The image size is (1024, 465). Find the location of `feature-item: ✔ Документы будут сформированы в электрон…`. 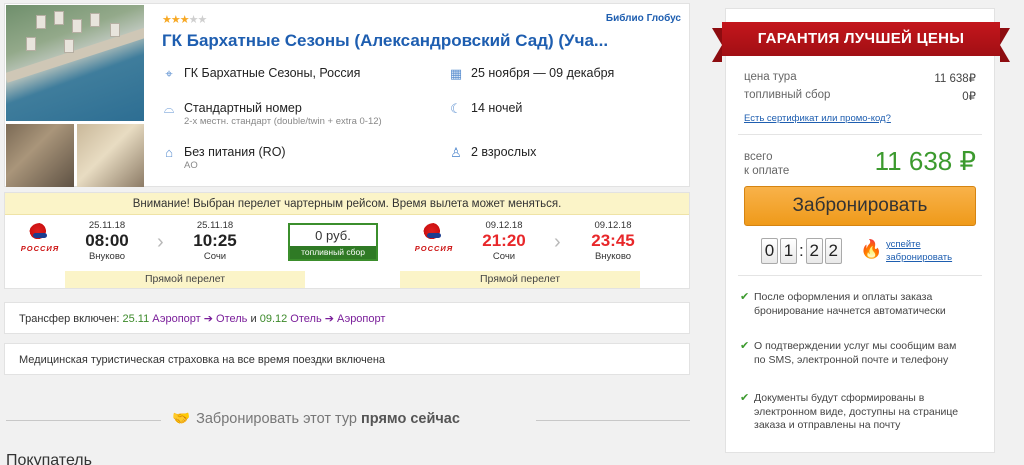

feature-item: ✔ Документы будут сформированы в электрон… is located at coordinates (849, 411).